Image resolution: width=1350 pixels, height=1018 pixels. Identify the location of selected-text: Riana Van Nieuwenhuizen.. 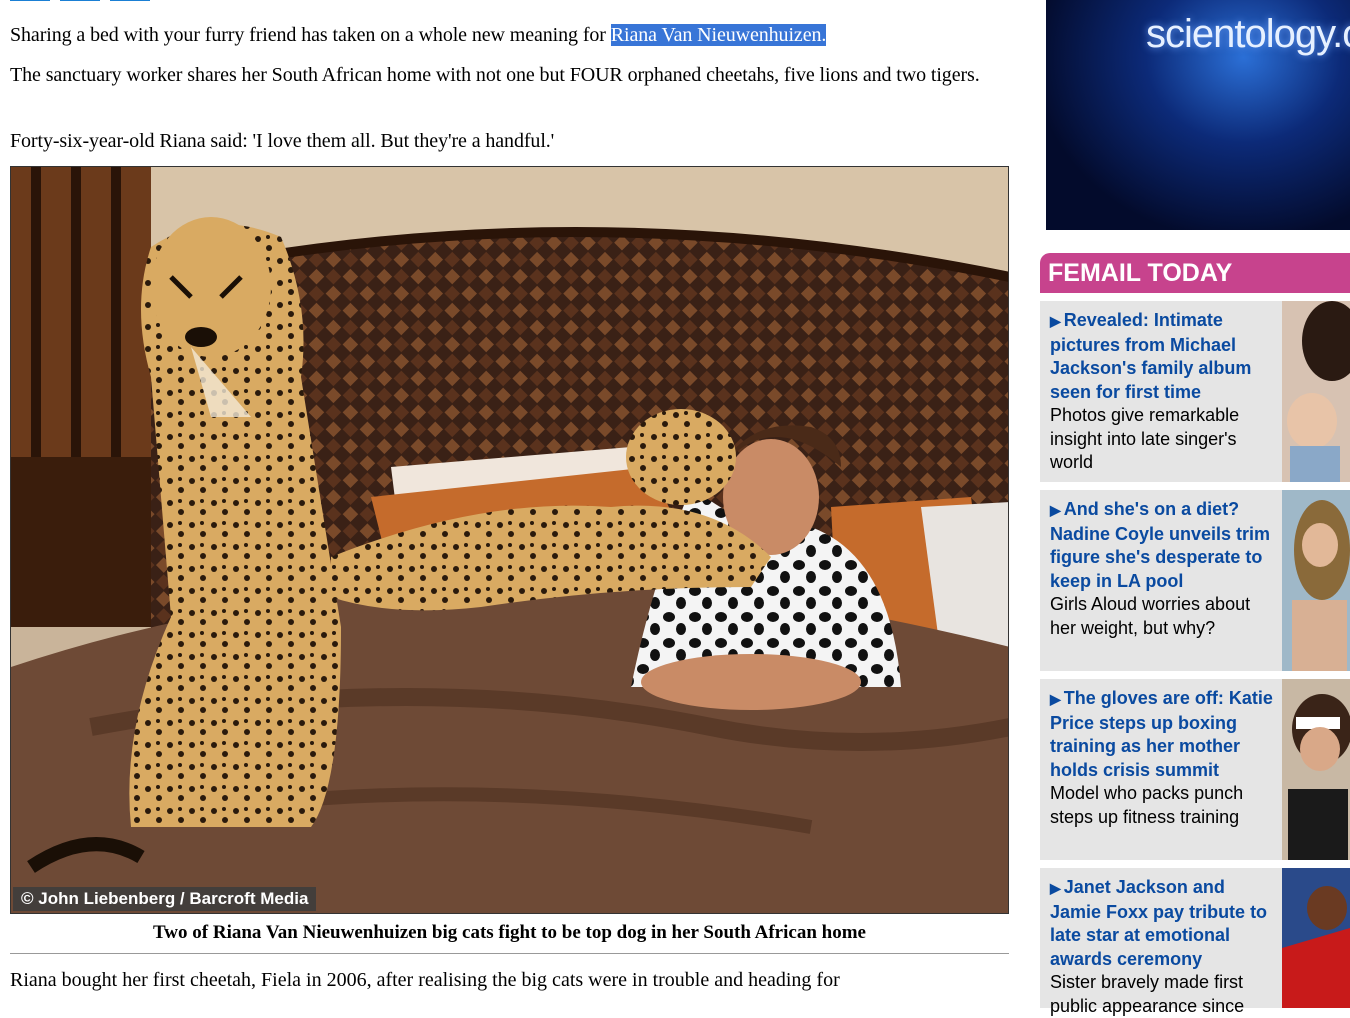
(718, 35).